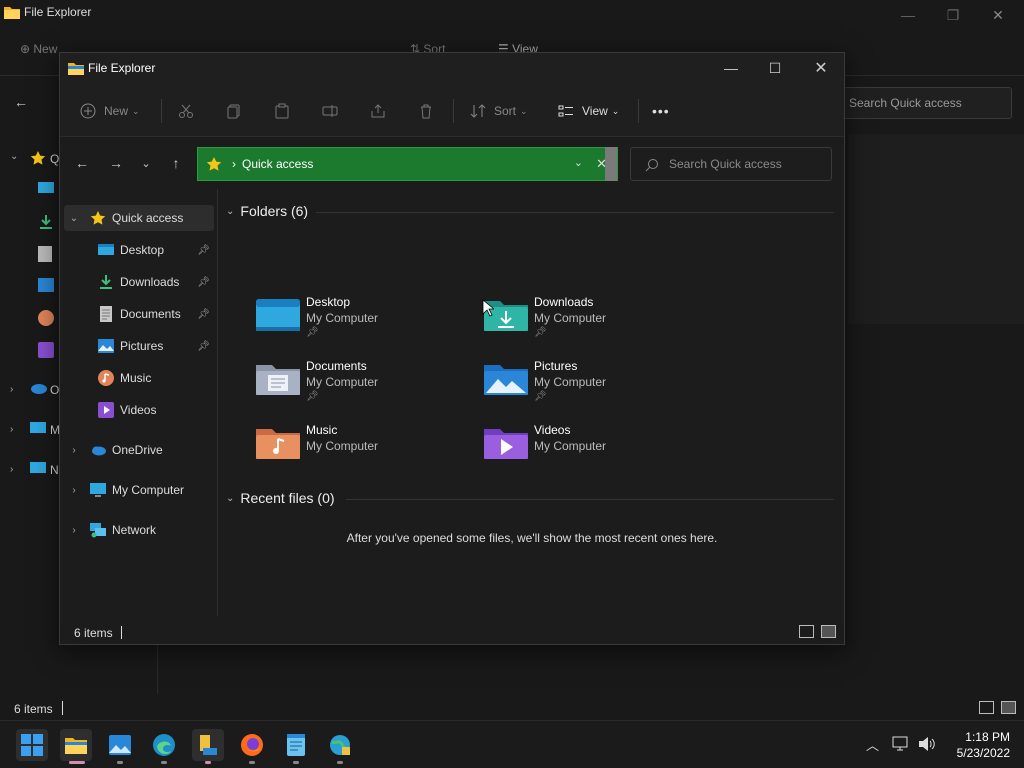  Describe the element at coordinates (901, 744) in the screenshot. I see `network-status-icon` at that location.